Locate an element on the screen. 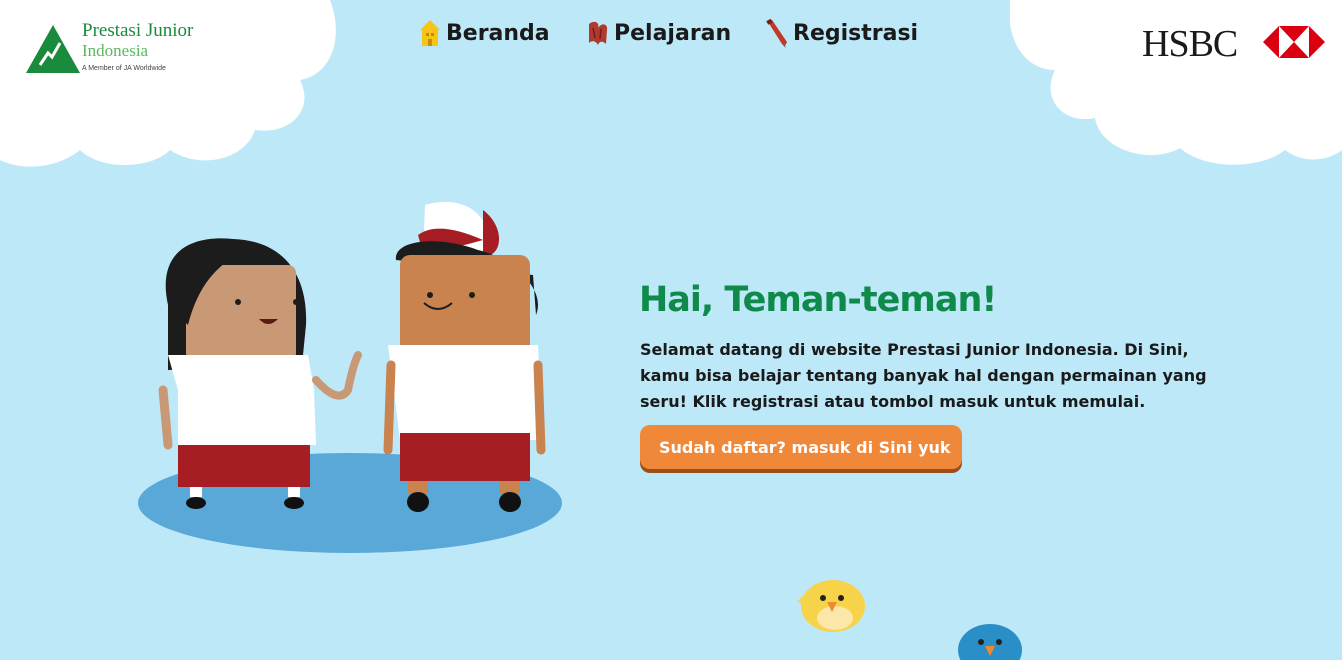 Image resolution: width=1342 pixels, height=660 pixels. logo-line3: A Member of JA Worldwide is located at coordinates (124, 68).